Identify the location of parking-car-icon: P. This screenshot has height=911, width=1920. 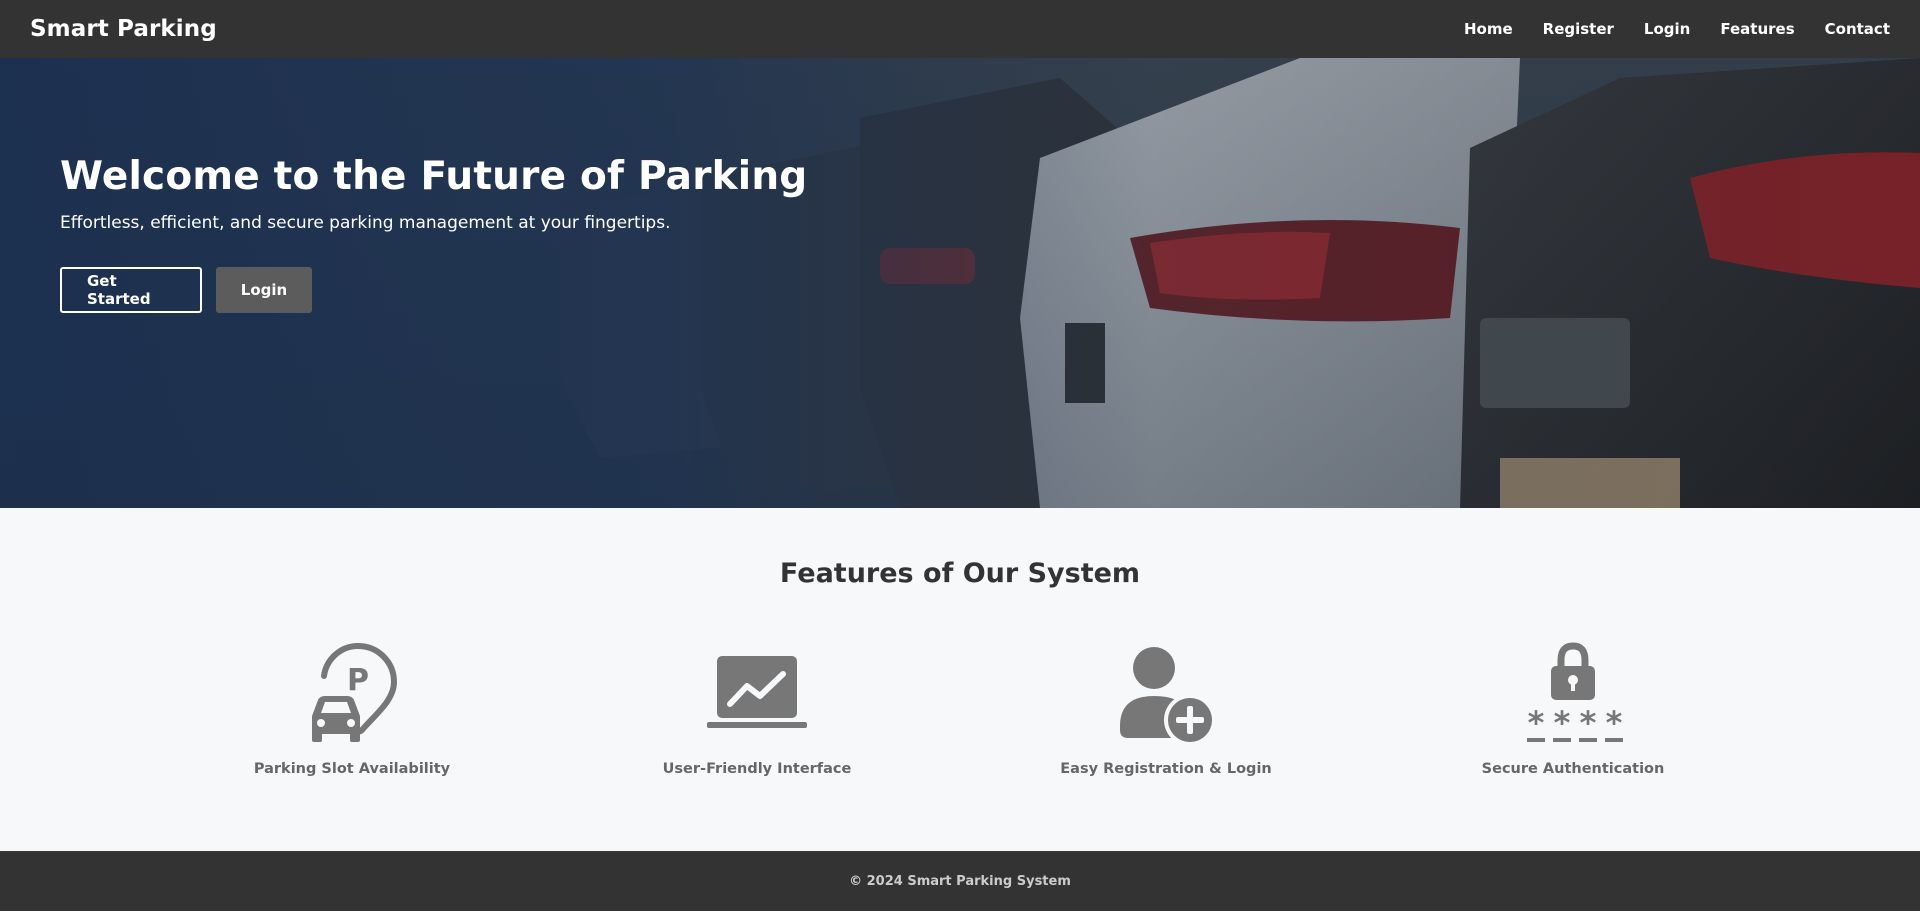
(355, 692).